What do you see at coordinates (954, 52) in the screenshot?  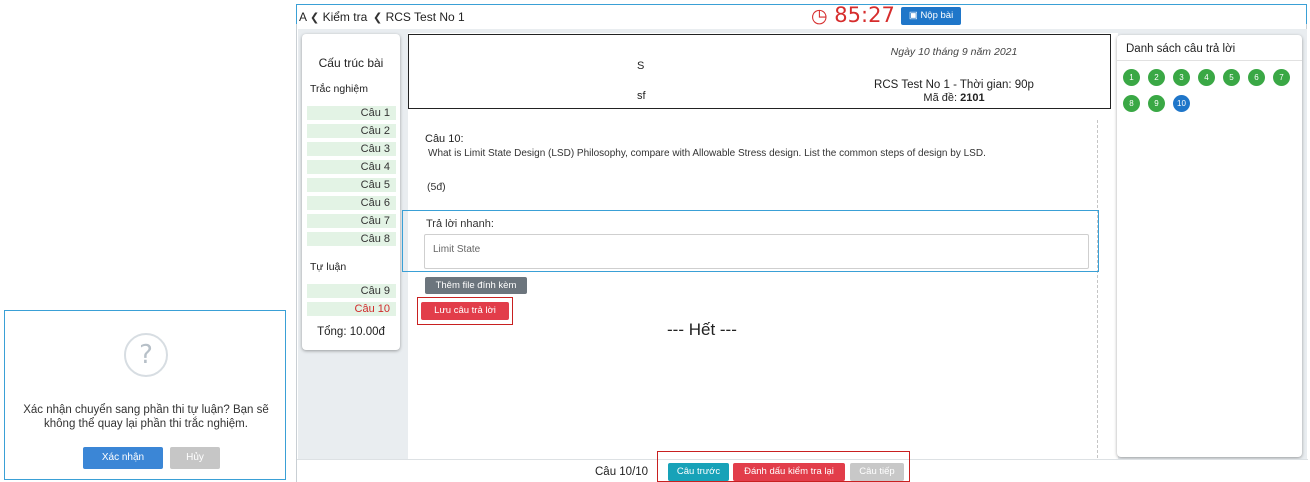 I see `exam-date: Ngày 10 tháng 9 năm 2021` at bounding box center [954, 52].